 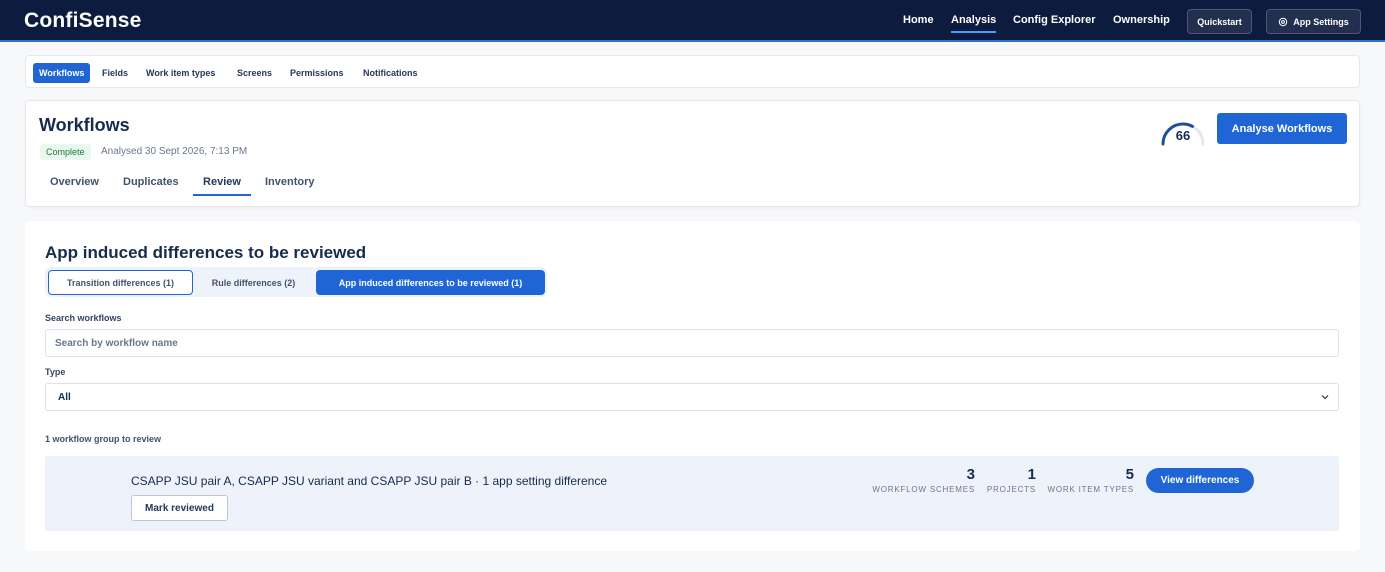 What do you see at coordinates (206, 252) in the screenshot?
I see `review-heading: App induced differences to be reviewed` at bounding box center [206, 252].